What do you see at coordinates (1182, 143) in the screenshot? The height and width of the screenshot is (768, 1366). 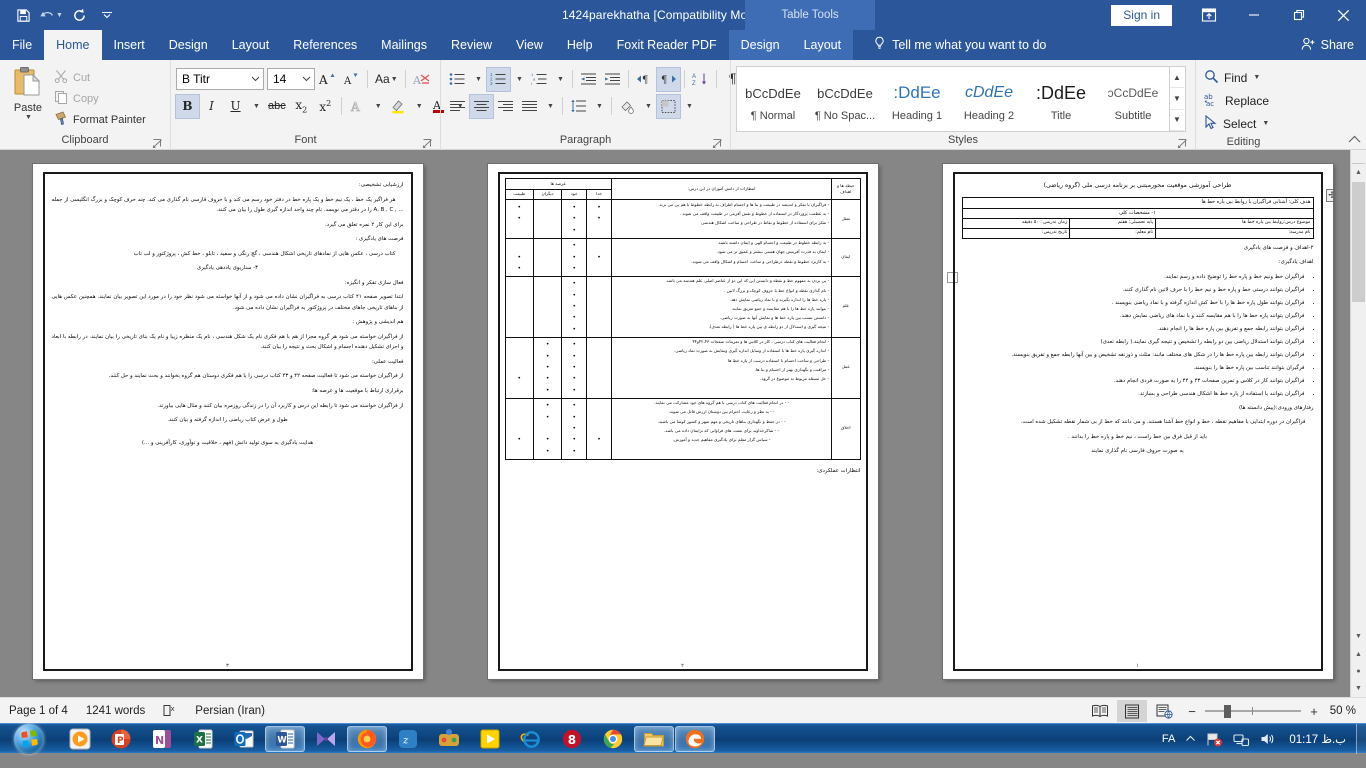 I see `styles-dialog-launcher` at bounding box center [1182, 143].